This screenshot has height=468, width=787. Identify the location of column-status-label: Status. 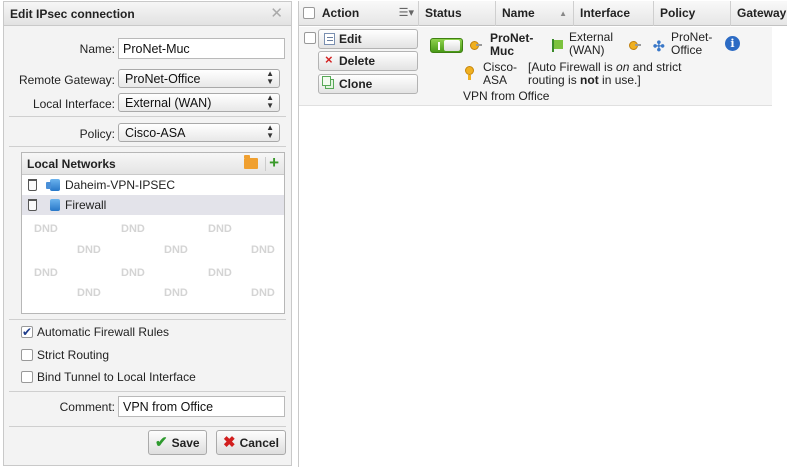
(443, 13).